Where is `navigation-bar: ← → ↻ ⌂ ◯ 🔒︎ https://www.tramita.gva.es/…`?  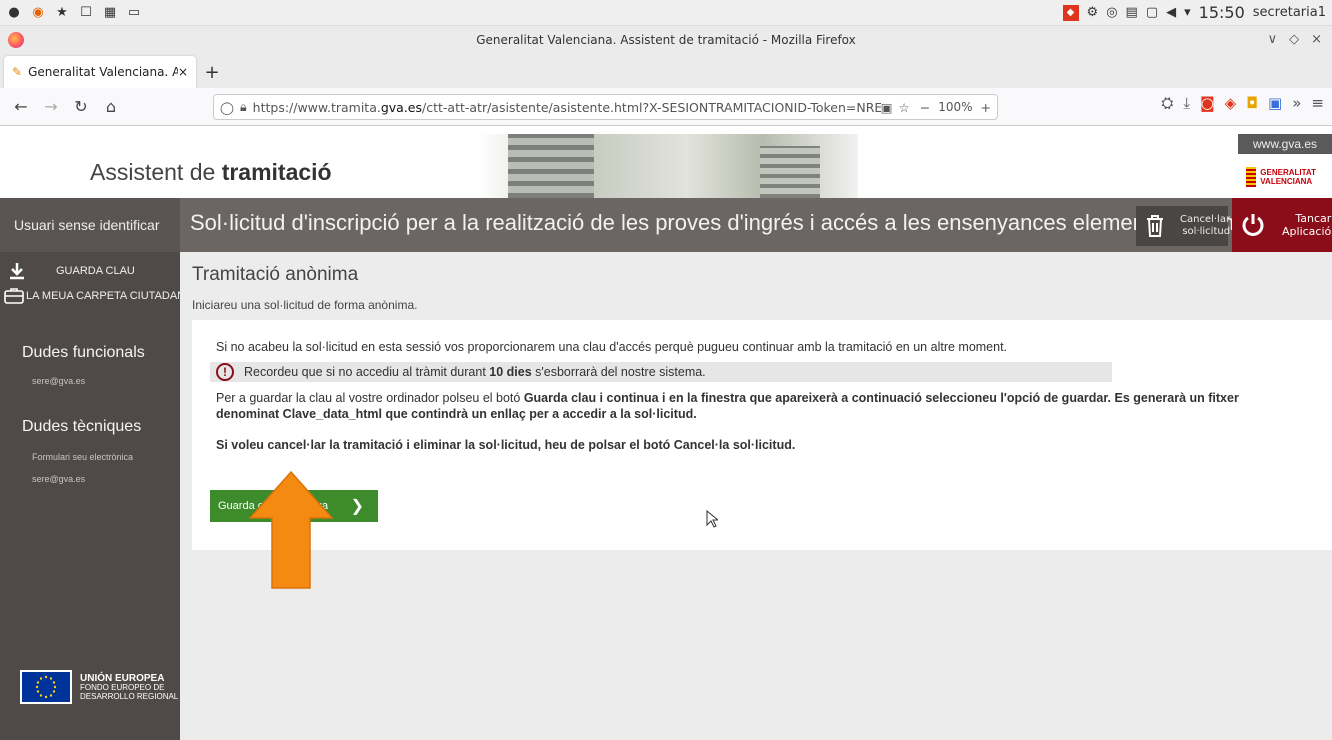
navigation-bar: ← → ↻ ⌂ ◯ 🔒︎ https://www.tramita.gva.es/… is located at coordinates (666, 107).